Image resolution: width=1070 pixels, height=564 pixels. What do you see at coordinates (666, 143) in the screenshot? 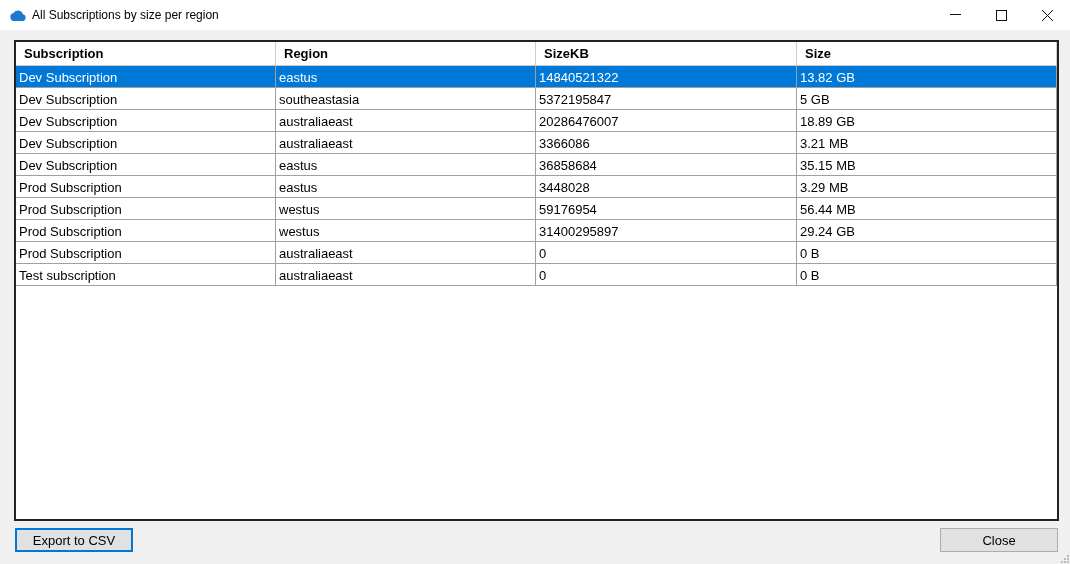
I see `table-cell: 3366086` at bounding box center [666, 143].